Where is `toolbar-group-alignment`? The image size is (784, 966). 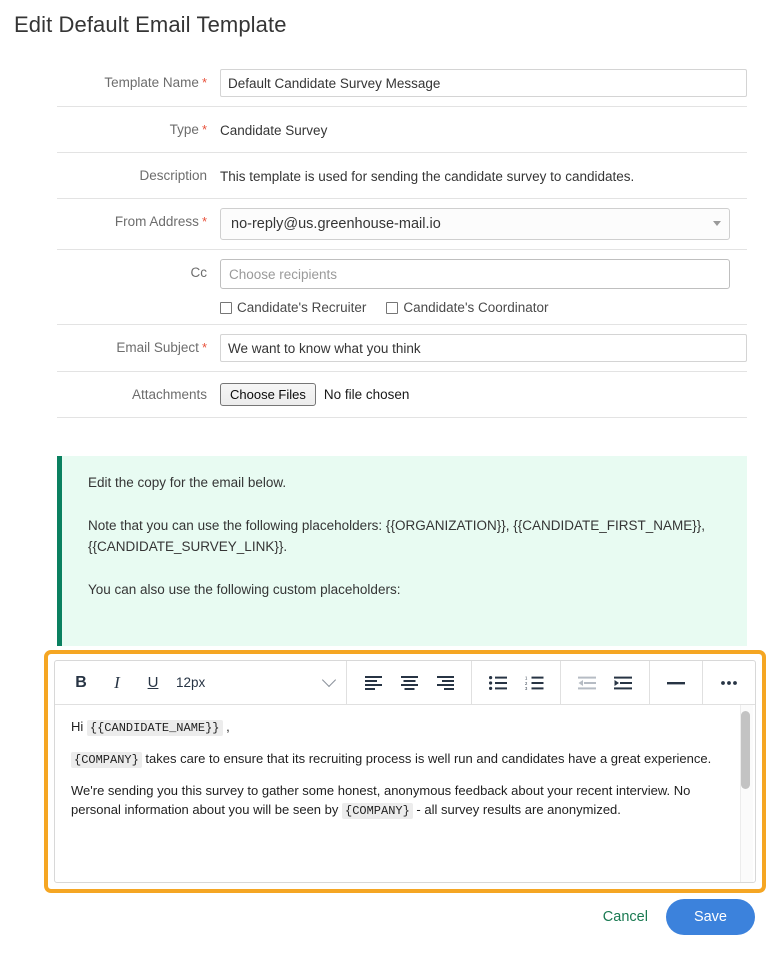 toolbar-group-alignment is located at coordinates (409, 682).